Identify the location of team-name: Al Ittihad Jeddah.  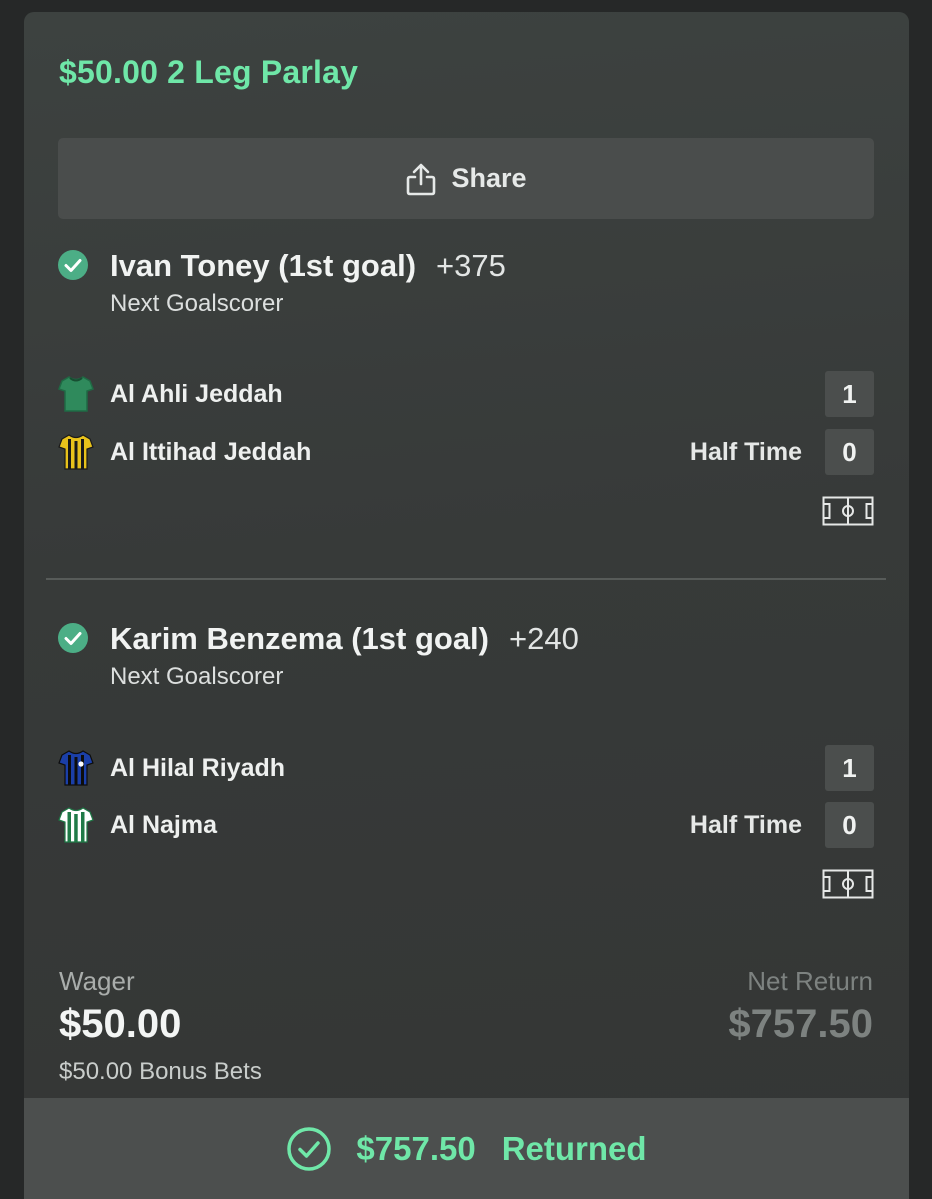
(211, 452).